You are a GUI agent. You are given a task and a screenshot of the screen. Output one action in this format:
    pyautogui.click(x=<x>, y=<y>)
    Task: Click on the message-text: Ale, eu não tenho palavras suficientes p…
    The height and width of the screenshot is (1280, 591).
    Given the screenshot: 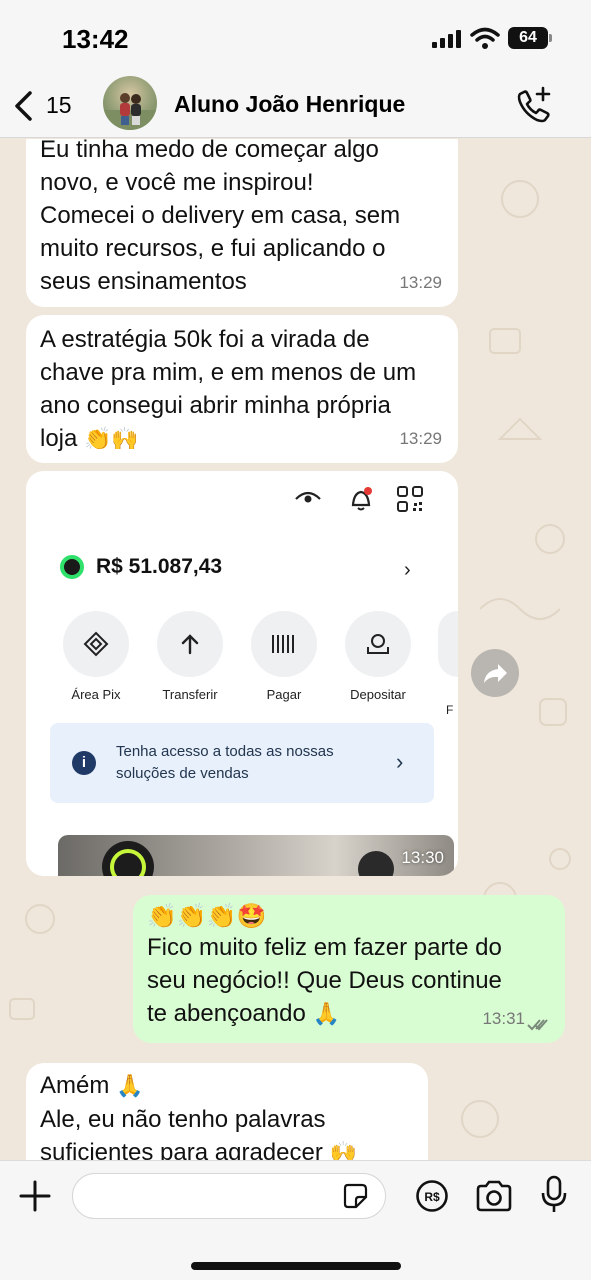 What is the action you would take?
    pyautogui.click(x=183, y=1133)
    